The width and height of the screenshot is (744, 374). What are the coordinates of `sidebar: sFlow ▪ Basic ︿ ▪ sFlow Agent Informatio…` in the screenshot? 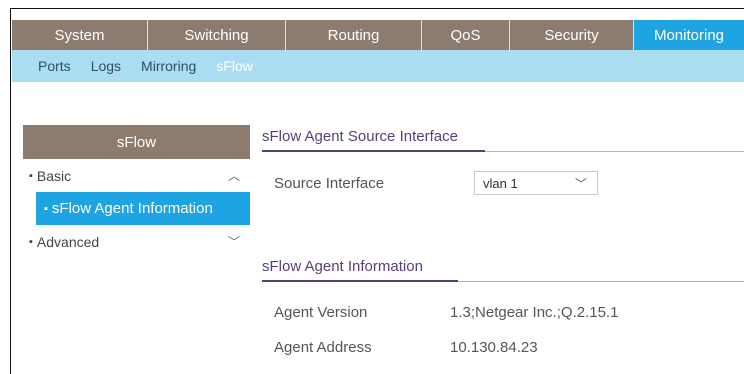 It's located at (136, 191).